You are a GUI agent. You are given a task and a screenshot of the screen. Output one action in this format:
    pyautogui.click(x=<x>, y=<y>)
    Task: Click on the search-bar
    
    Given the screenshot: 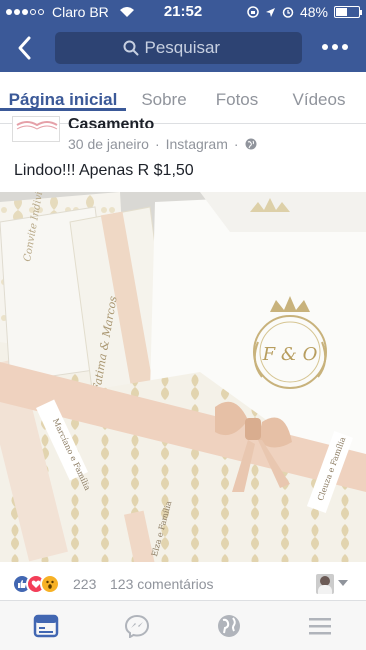 What is the action you would take?
    pyautogui.click(x=178, y=48)
    